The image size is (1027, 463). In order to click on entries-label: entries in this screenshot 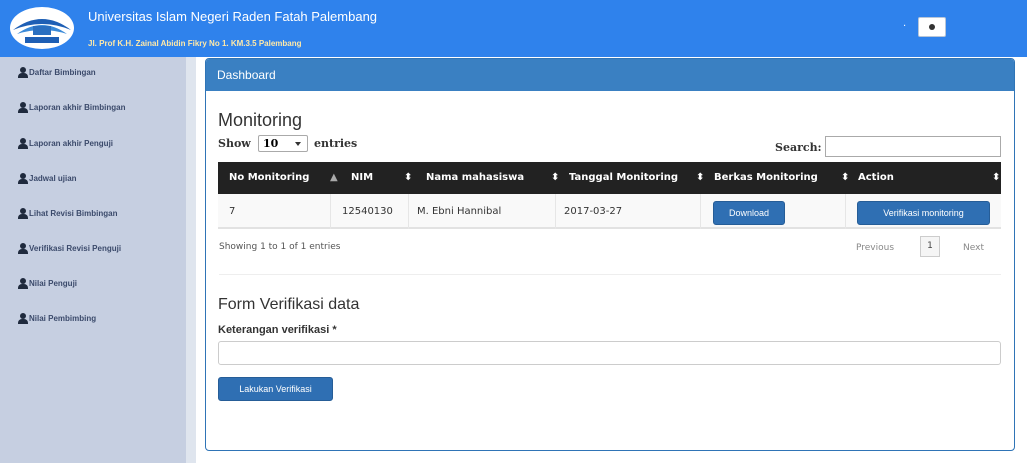, I will do `click(336, 143)`.